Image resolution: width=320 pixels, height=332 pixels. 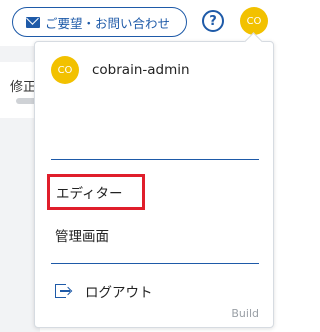 I want to click on contact-button: ご要望・お問い合わせ, so click(x=99, y=22).